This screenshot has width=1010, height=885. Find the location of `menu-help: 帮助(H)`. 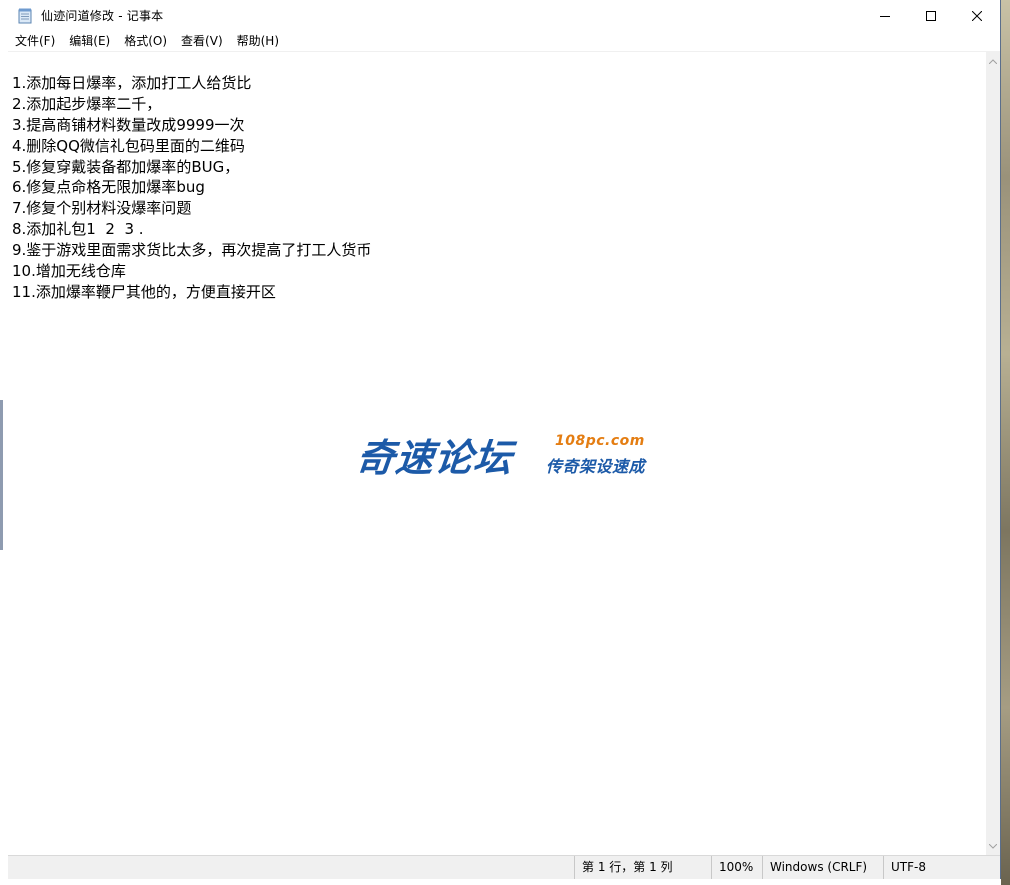

menu-help: 帮助(H) is located at coordinates (258, 41).